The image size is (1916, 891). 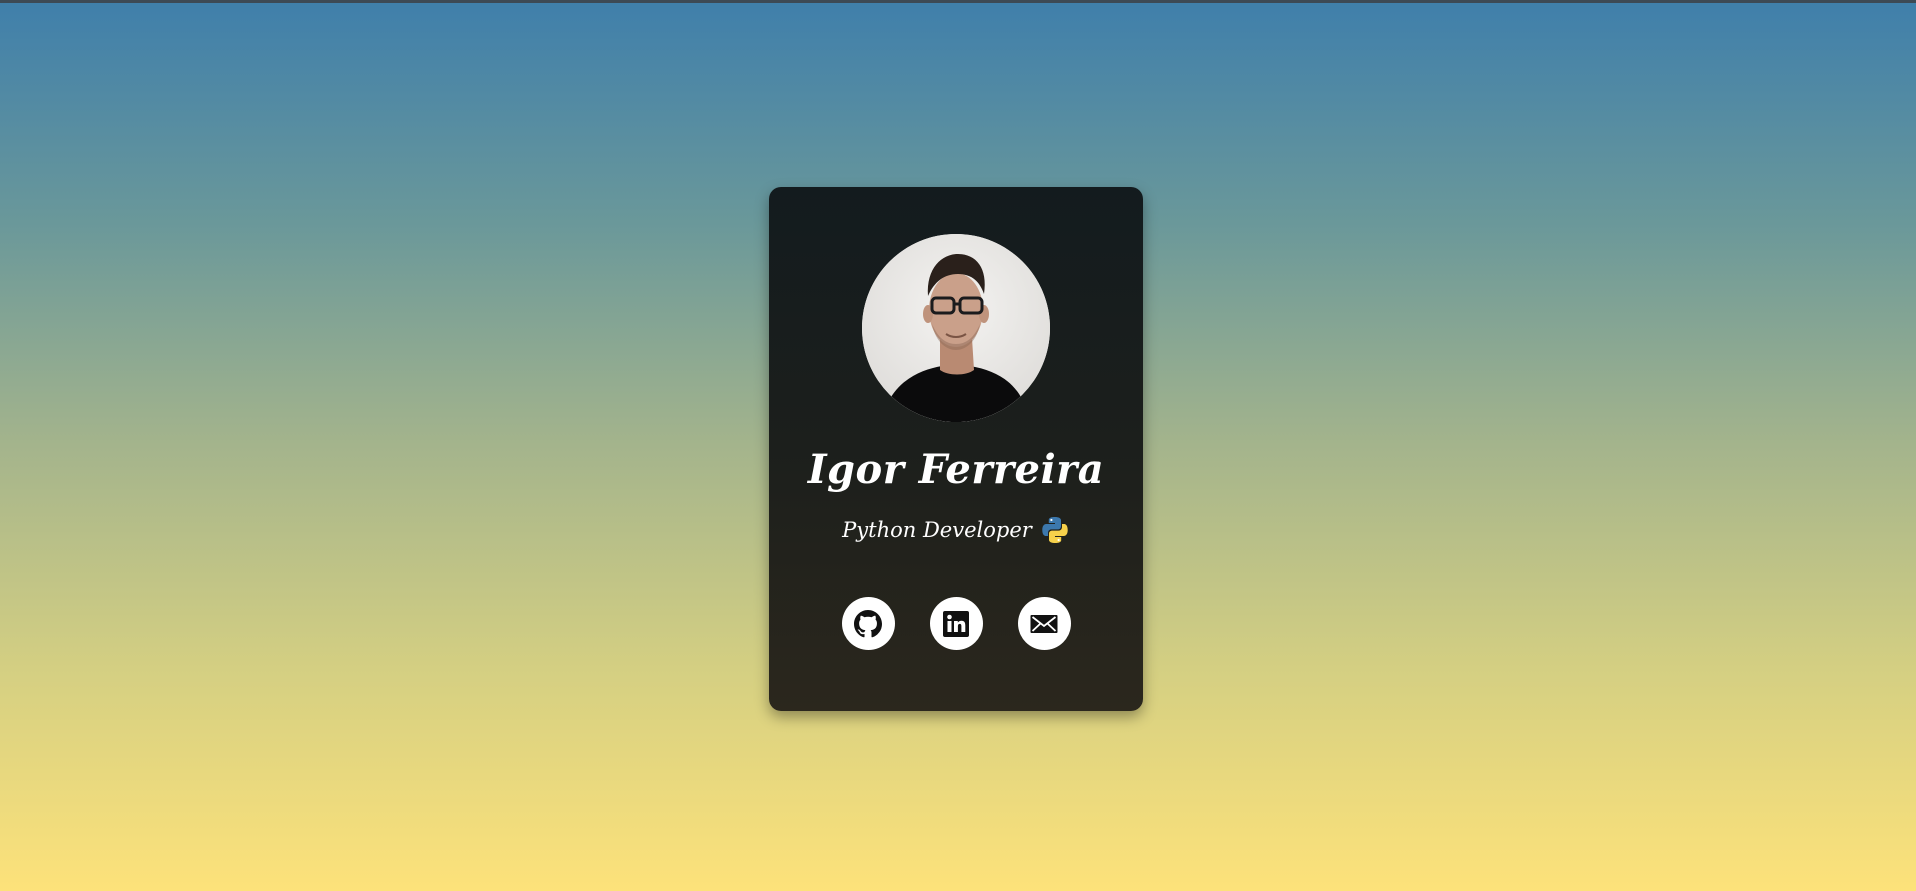 I want to click on social-links, so click(x=956, y=623).